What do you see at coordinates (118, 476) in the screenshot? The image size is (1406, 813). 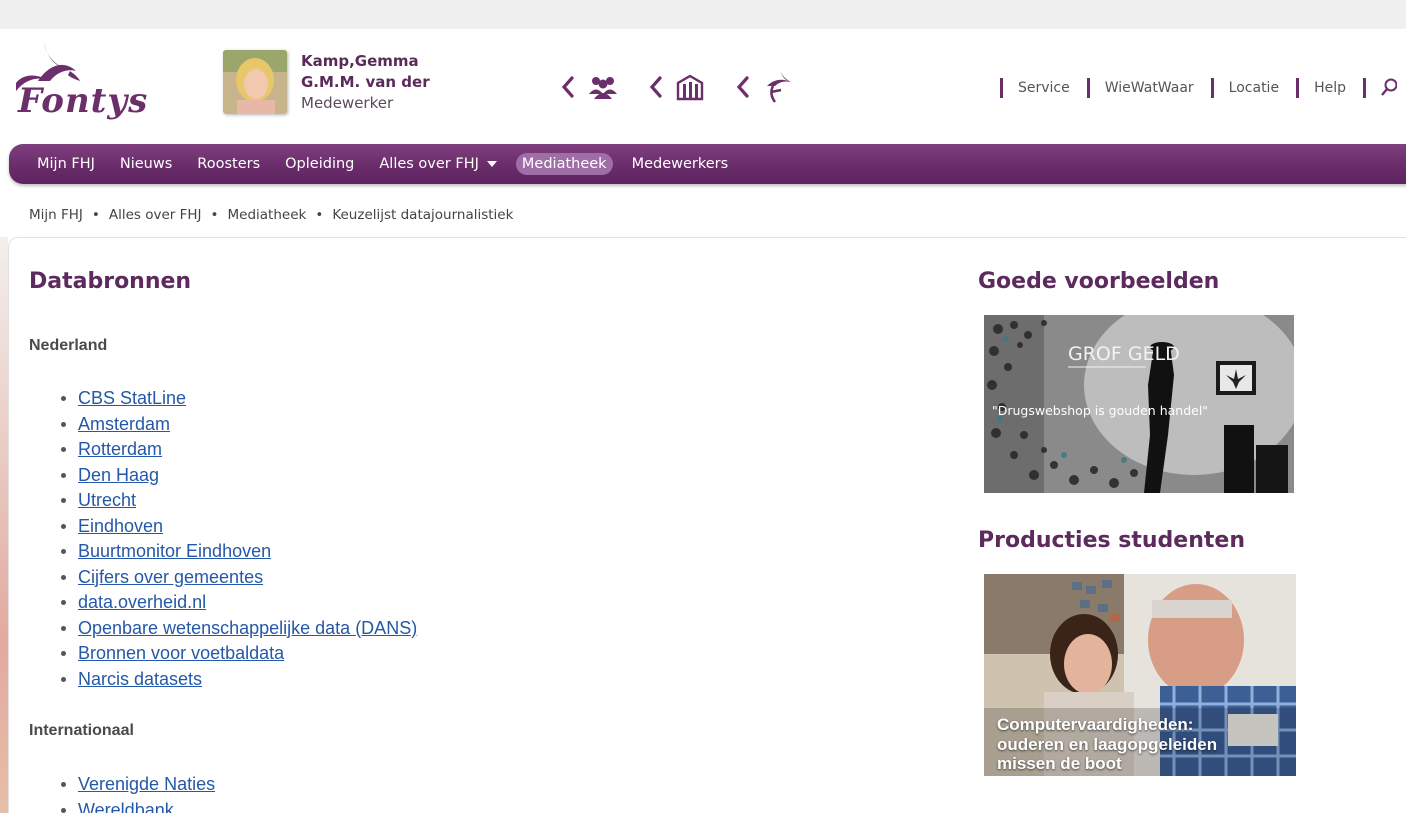 I see `link-den-haag: Den Haag` at bounding box center [118, 476].